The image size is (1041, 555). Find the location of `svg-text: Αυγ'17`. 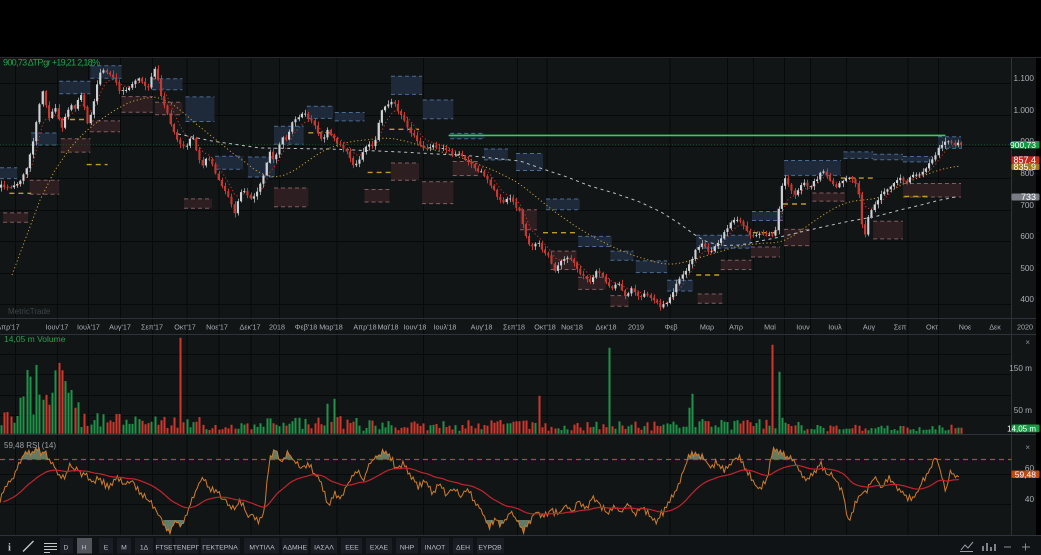

svg-text: Αυγ'17 is located at coordinates (120, 327).